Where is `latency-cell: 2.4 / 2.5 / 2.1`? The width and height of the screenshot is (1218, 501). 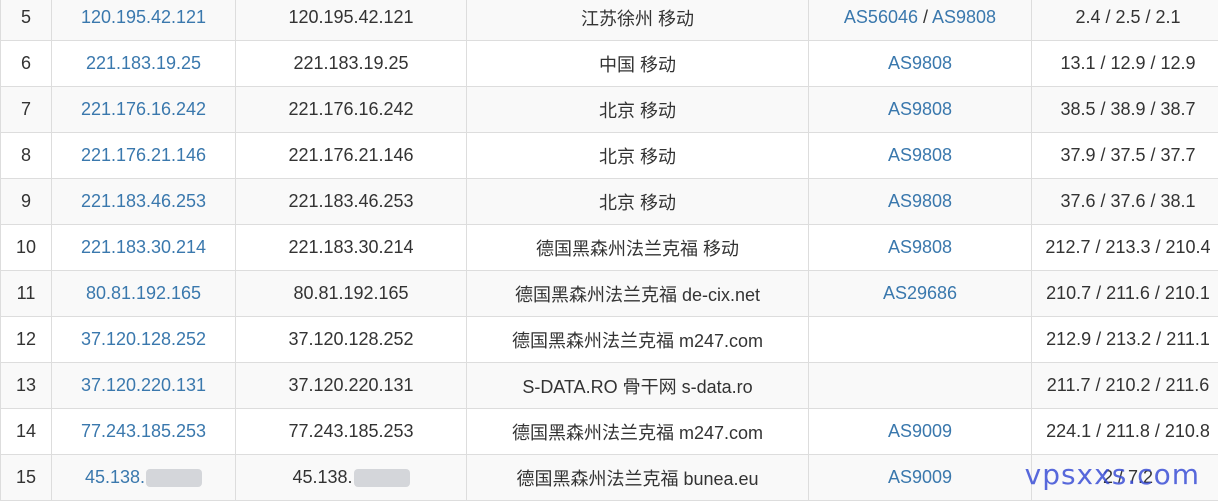
latency-cell: 2.4 / 2.5 / 2.1 is located at coordinates (1125, 20).